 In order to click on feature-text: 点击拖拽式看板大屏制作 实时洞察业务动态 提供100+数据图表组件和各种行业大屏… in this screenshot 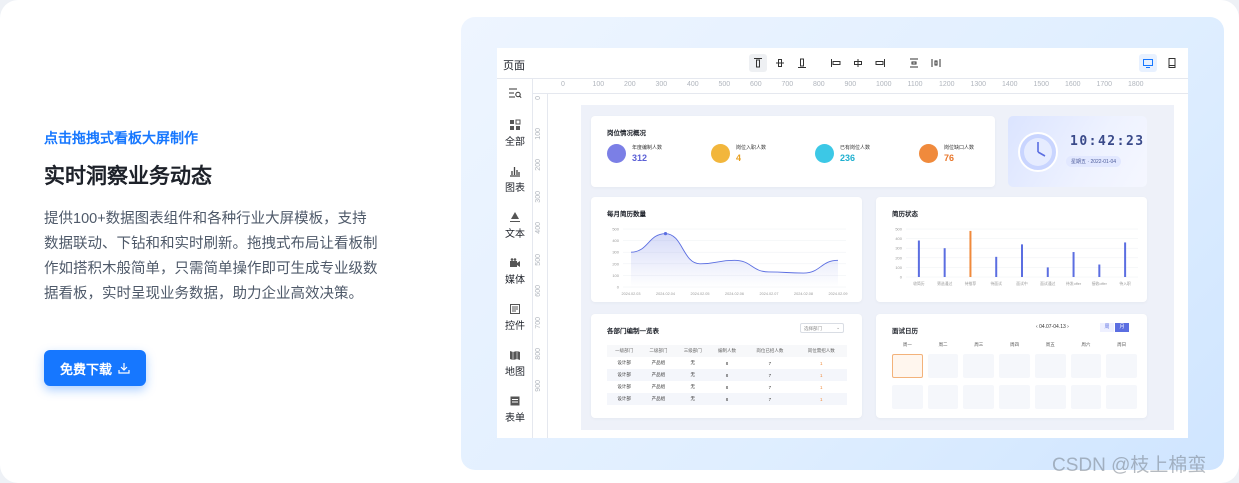, I will do `click(214, 217)`.